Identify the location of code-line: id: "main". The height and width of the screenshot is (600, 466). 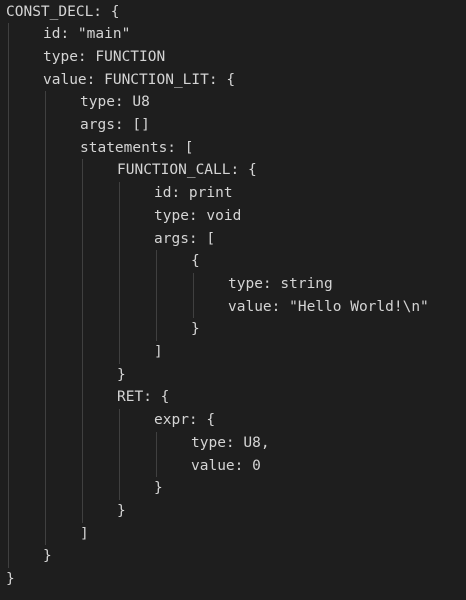
(87, 34).